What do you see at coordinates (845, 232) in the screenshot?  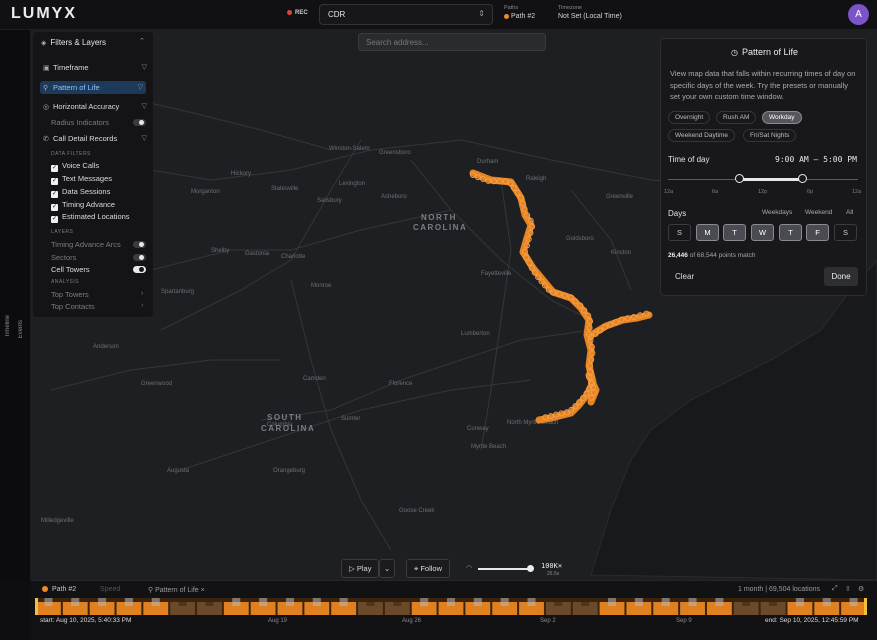 I see `day-saturday: S` at bounding box center [845, 232].